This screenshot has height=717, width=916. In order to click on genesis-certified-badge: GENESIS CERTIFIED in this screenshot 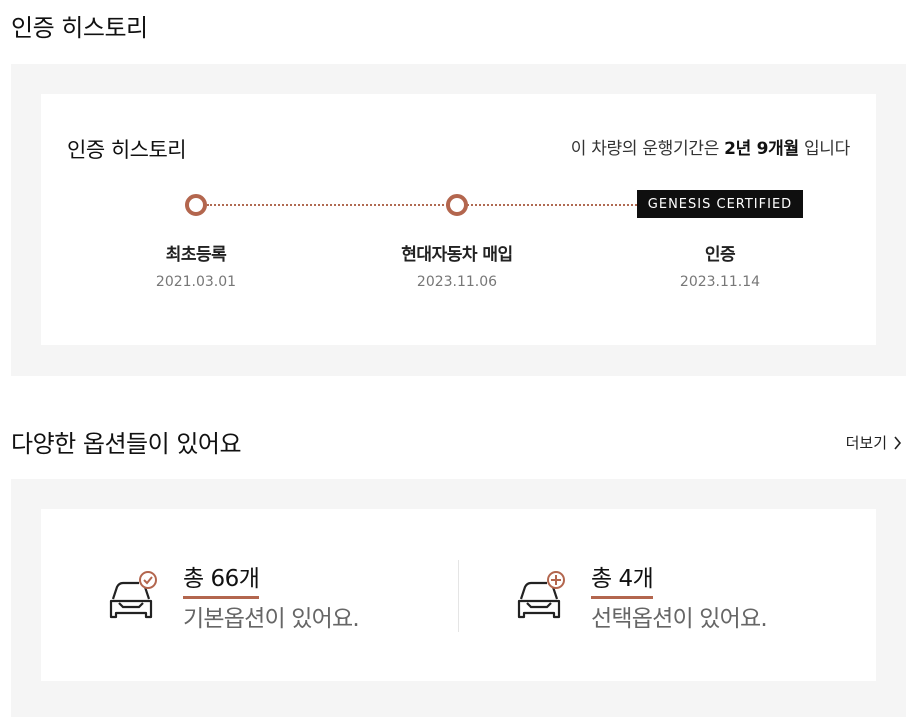, I will do `click(720, 204)`.